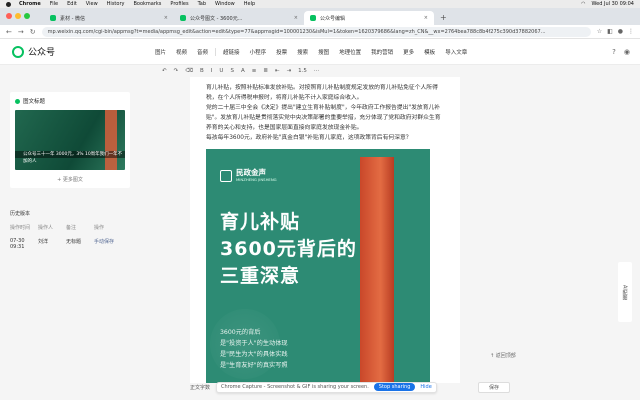 This screenshot has height=400, width=640. Describe the element at coordinates (116, 4) in the screenshot. I see `menu-history: History` at that location.